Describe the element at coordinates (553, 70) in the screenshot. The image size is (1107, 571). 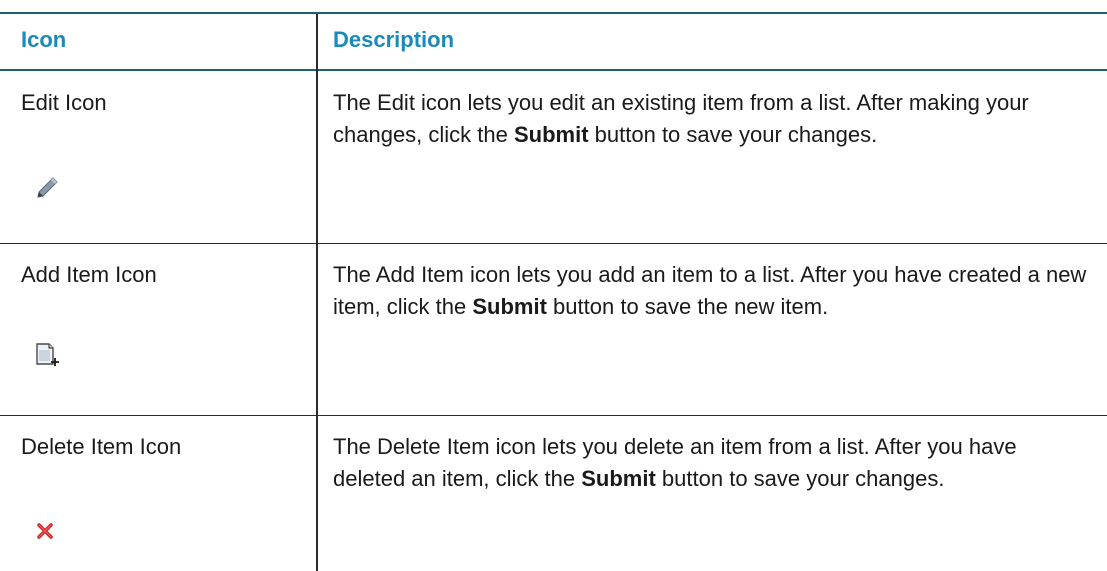
I see `header-bottom-rule` at that location.